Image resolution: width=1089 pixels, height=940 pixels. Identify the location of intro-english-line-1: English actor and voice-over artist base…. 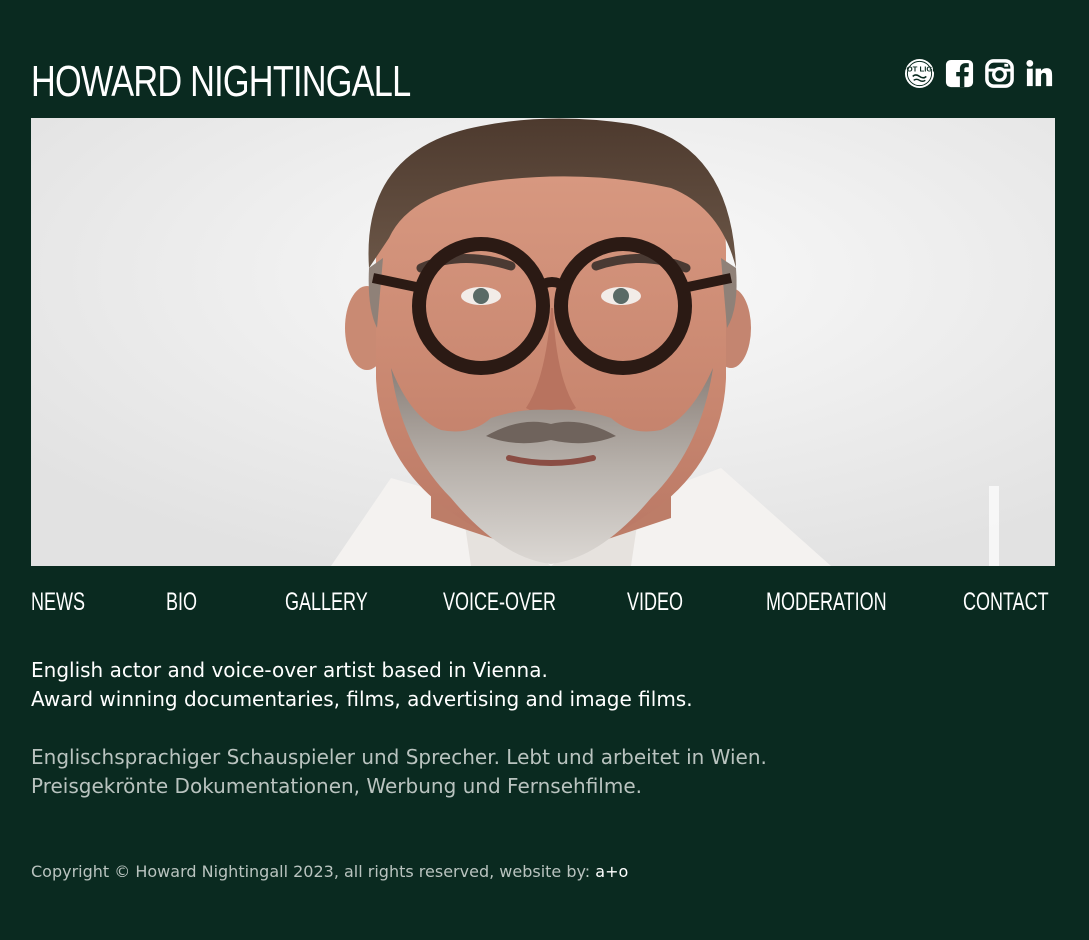
(289, 670).